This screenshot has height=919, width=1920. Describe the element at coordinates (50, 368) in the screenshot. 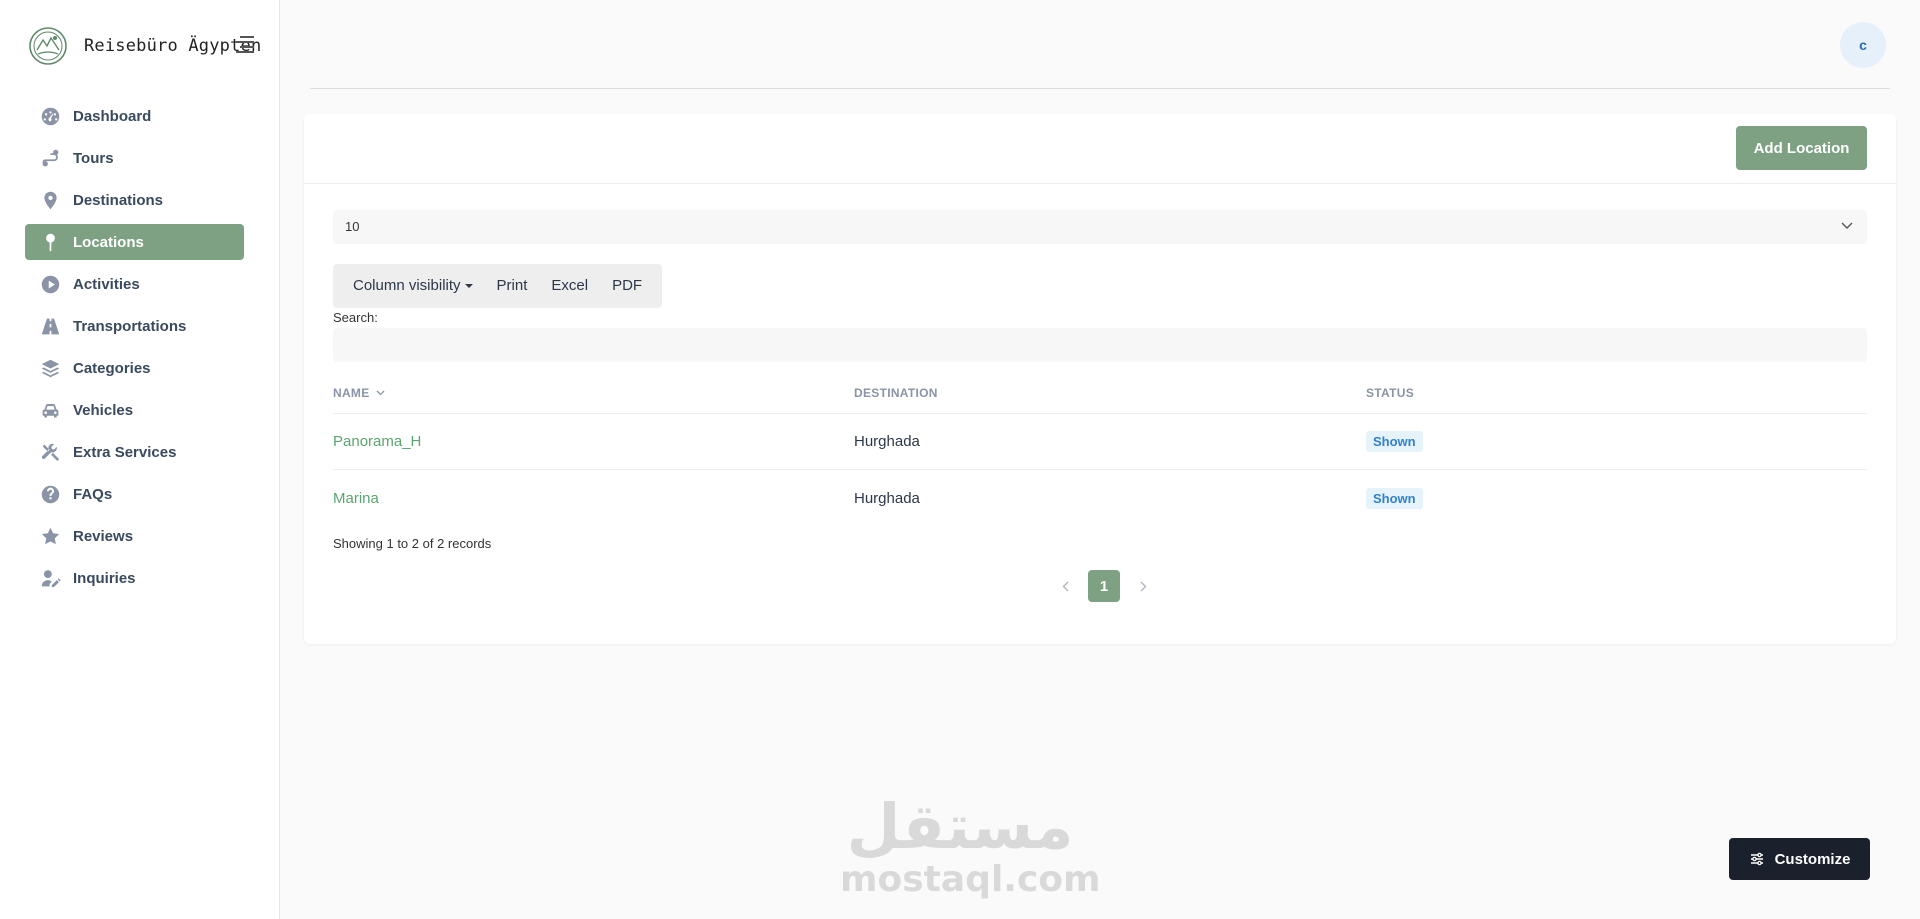

I see `layers-icon` at that location.